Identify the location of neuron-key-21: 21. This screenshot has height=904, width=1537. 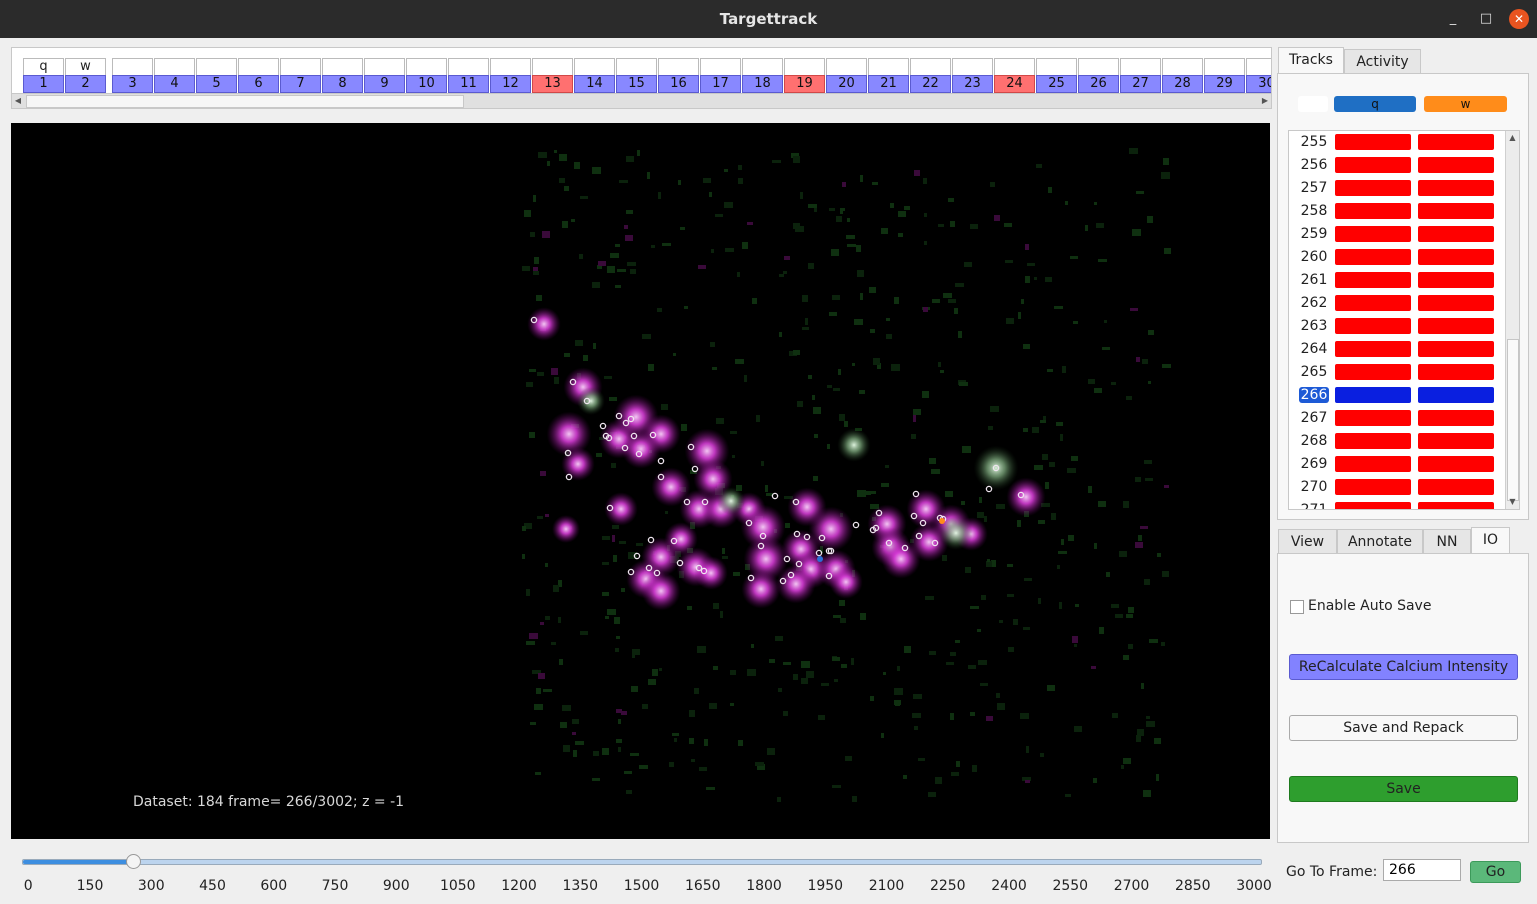
(888, 75).